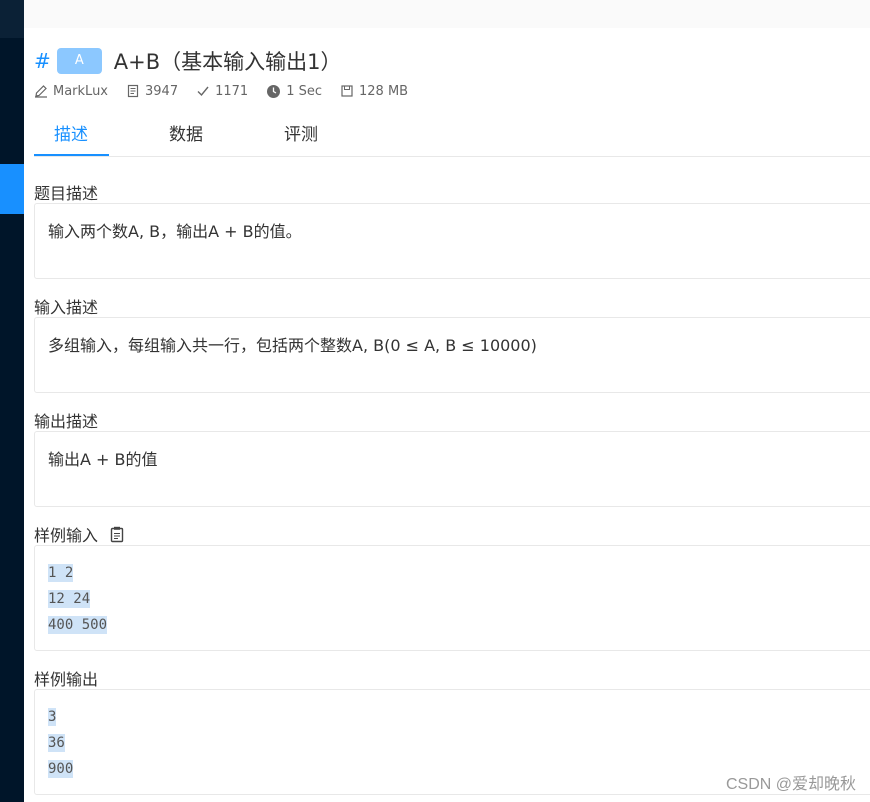 The image size is (870, 802). What do you see at coordinates (78, 625) in the screenshot?
I see `code-line: 400 500` at bounding box center [78, 625].